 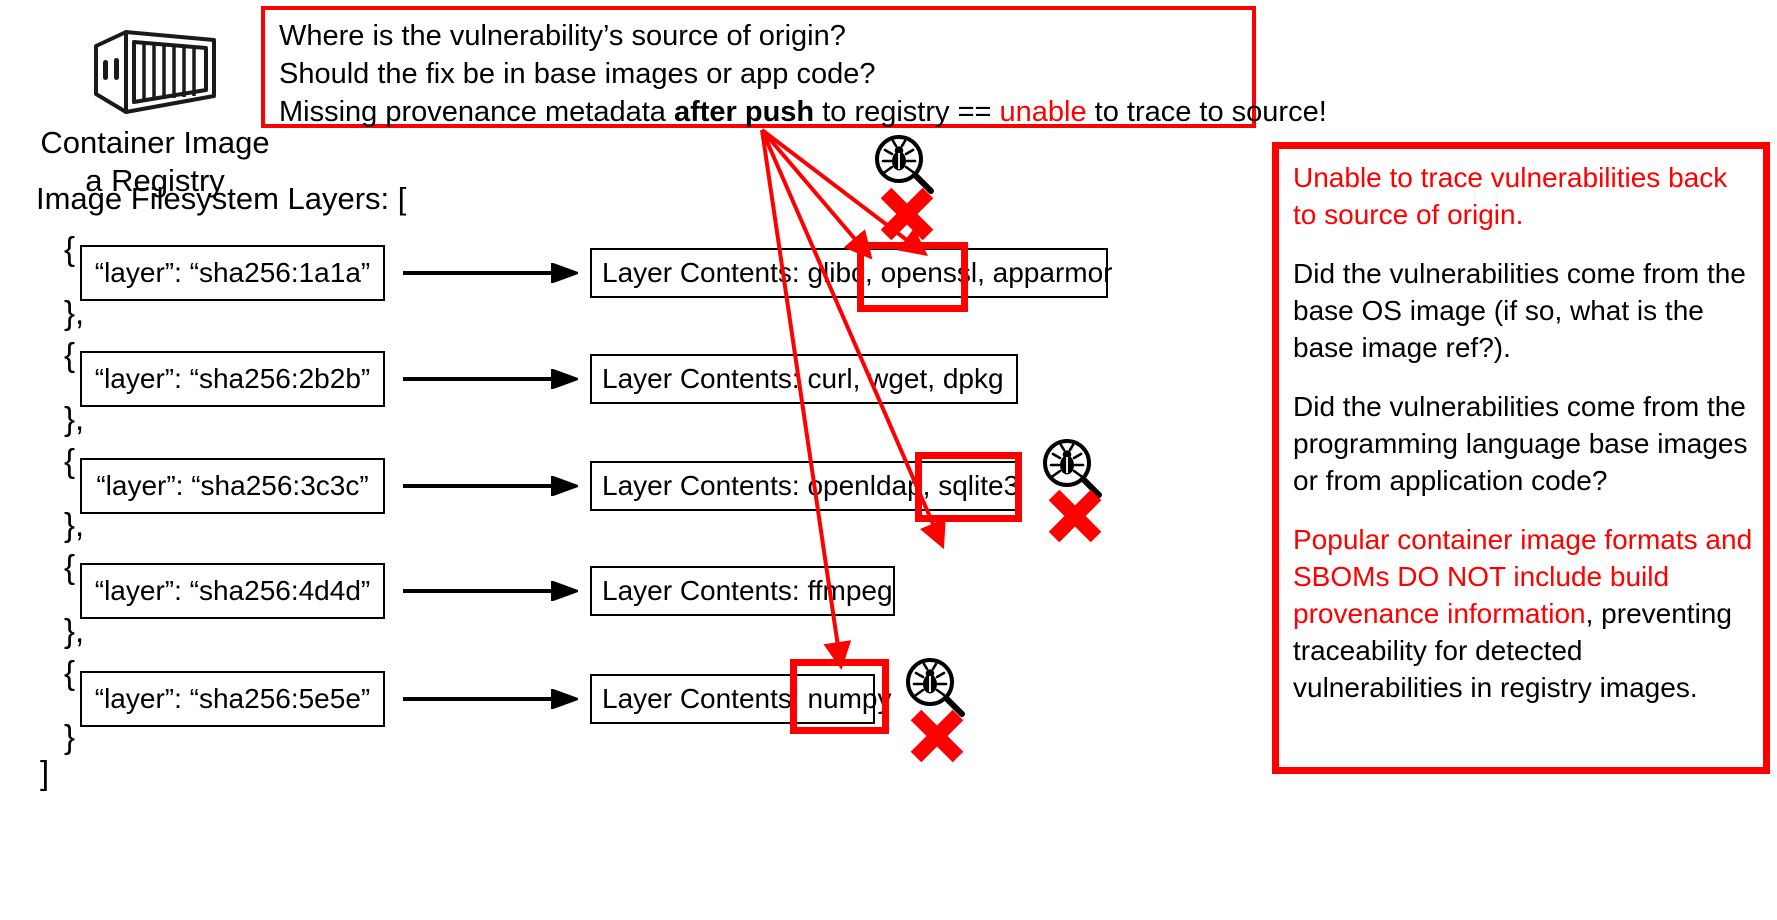 I want to click on container-image-icon, so click(x=152, y=72).